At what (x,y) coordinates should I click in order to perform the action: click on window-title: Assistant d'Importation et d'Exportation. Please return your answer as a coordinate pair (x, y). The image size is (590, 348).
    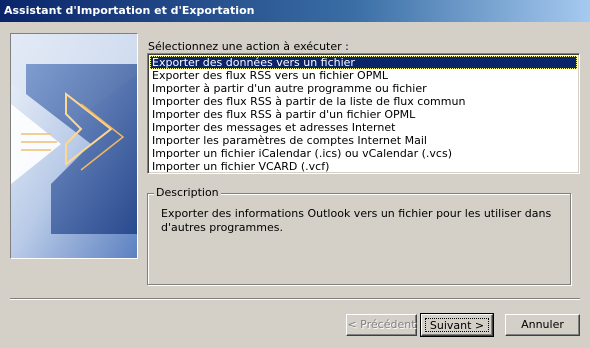
    Looking at the image, I should click on (129, 10).